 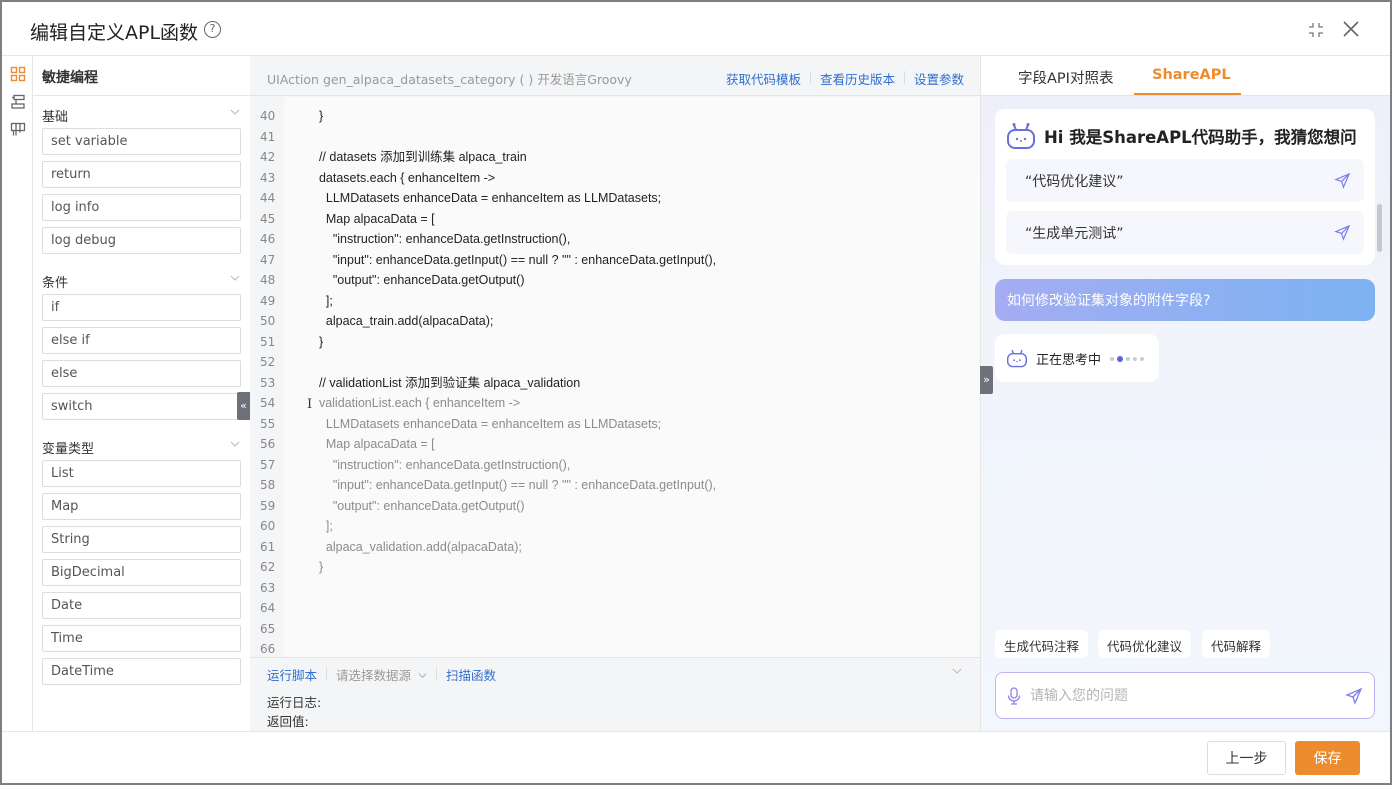 What do you see at coordinates (1042, 644) in the screenshot?
I see `quick-action-generate-comments: 生成代码注释` at bounding box center [1042, 644].